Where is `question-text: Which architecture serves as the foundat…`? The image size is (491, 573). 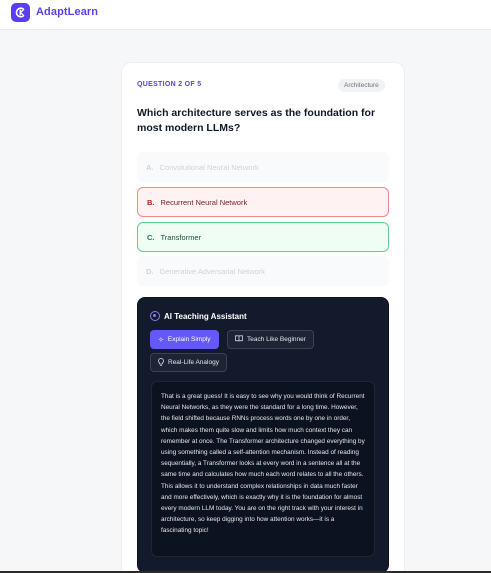
question-text: Which architecture serves as the foundat… is located at coordinates (256, 120).